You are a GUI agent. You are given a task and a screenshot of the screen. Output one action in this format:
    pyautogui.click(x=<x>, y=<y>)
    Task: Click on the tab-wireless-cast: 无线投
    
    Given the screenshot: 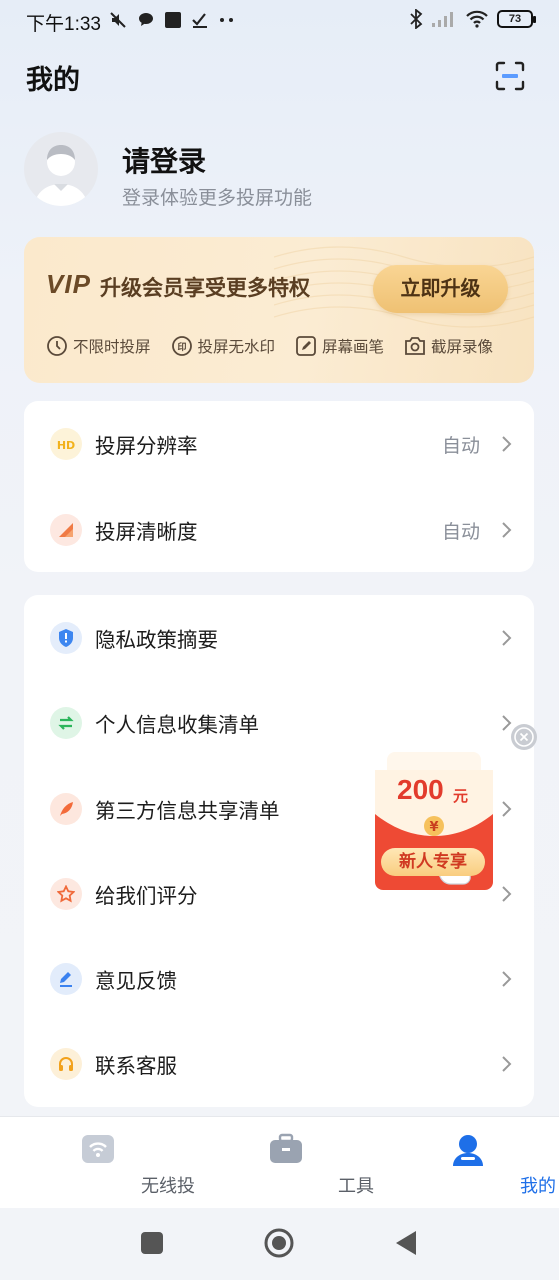 What is the action you would take?
    pyautogui.click(x=111, y=1163)
    